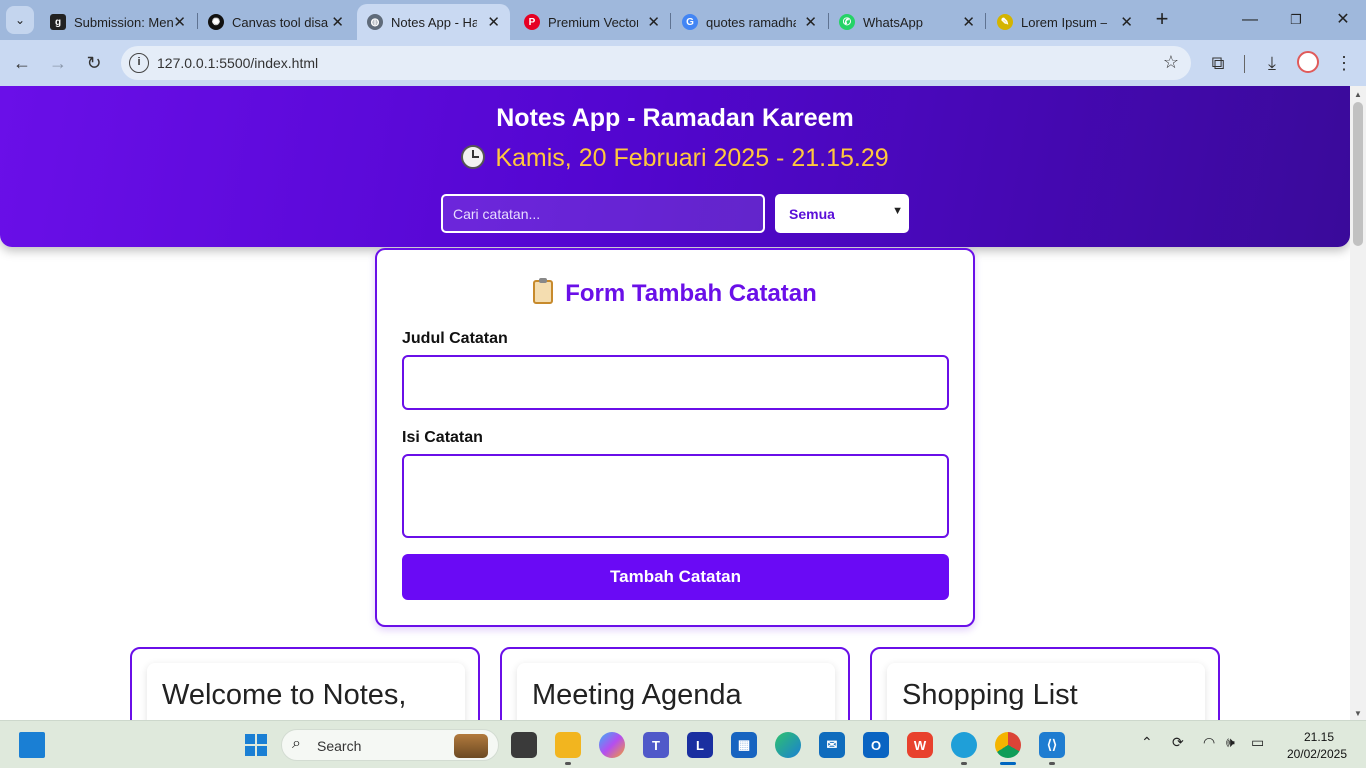  Describe the element at coordinates (118, 22) in the screenshot. I see `tab-submission: g Submission: Men ✕` at that location.